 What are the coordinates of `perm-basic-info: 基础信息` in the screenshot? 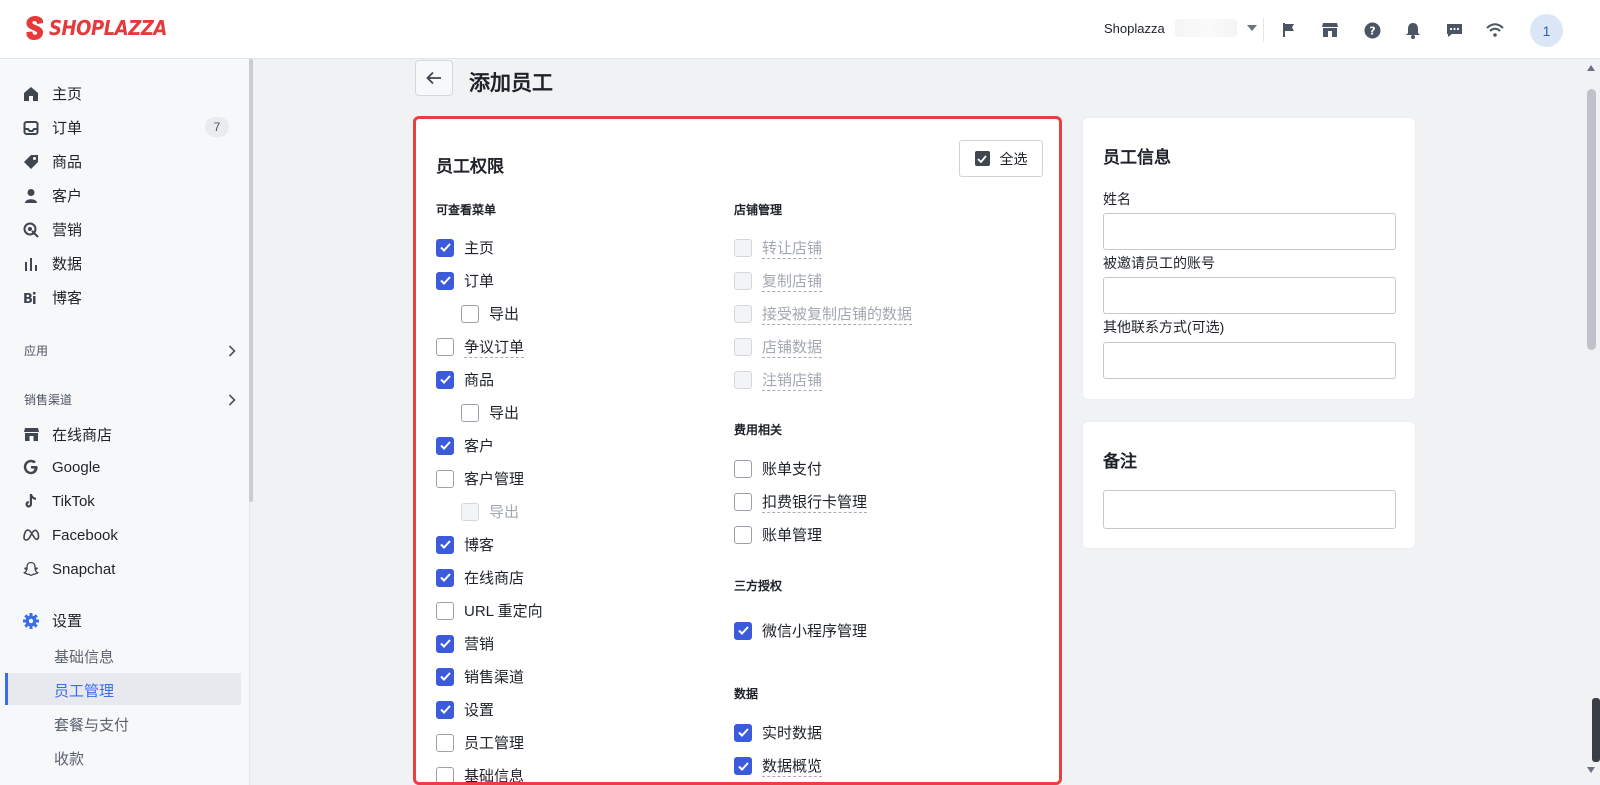 It's located at (480, 773).